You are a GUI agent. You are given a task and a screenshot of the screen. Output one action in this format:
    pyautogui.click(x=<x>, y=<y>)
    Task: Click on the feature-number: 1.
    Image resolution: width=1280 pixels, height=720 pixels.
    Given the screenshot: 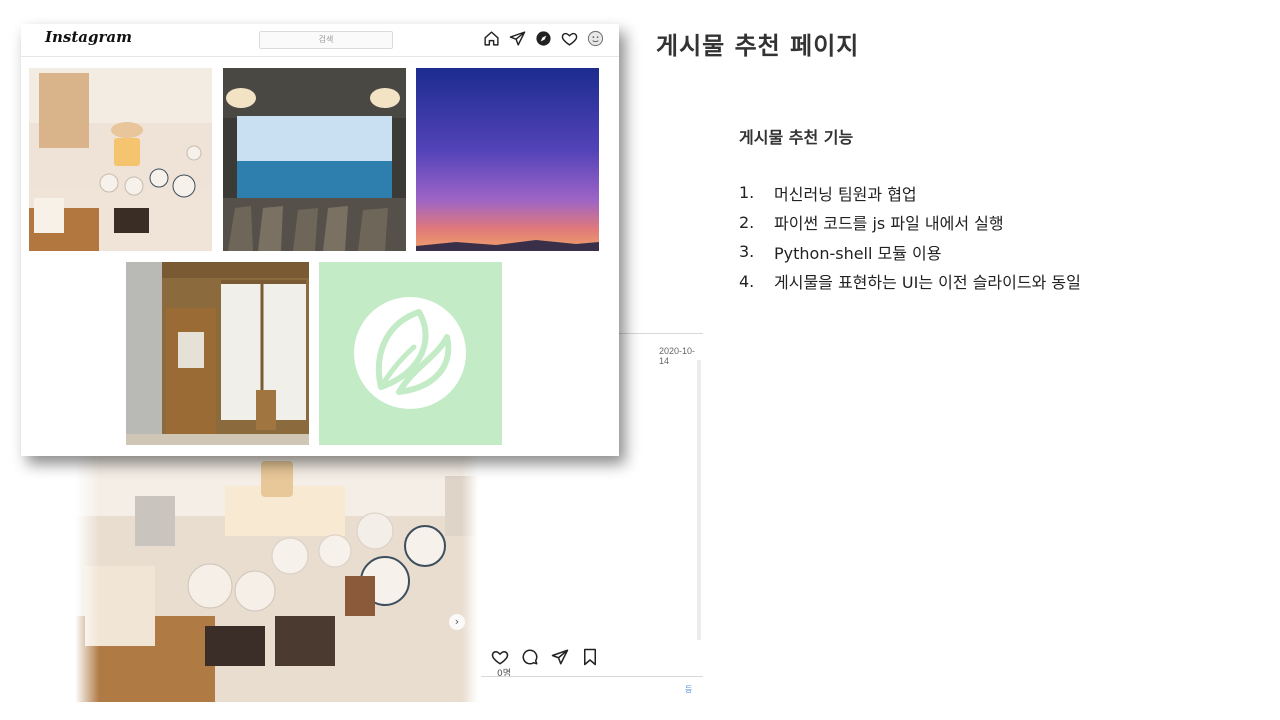 What is the action you would take?
    pyautogui.click(x=747, y=193)
    